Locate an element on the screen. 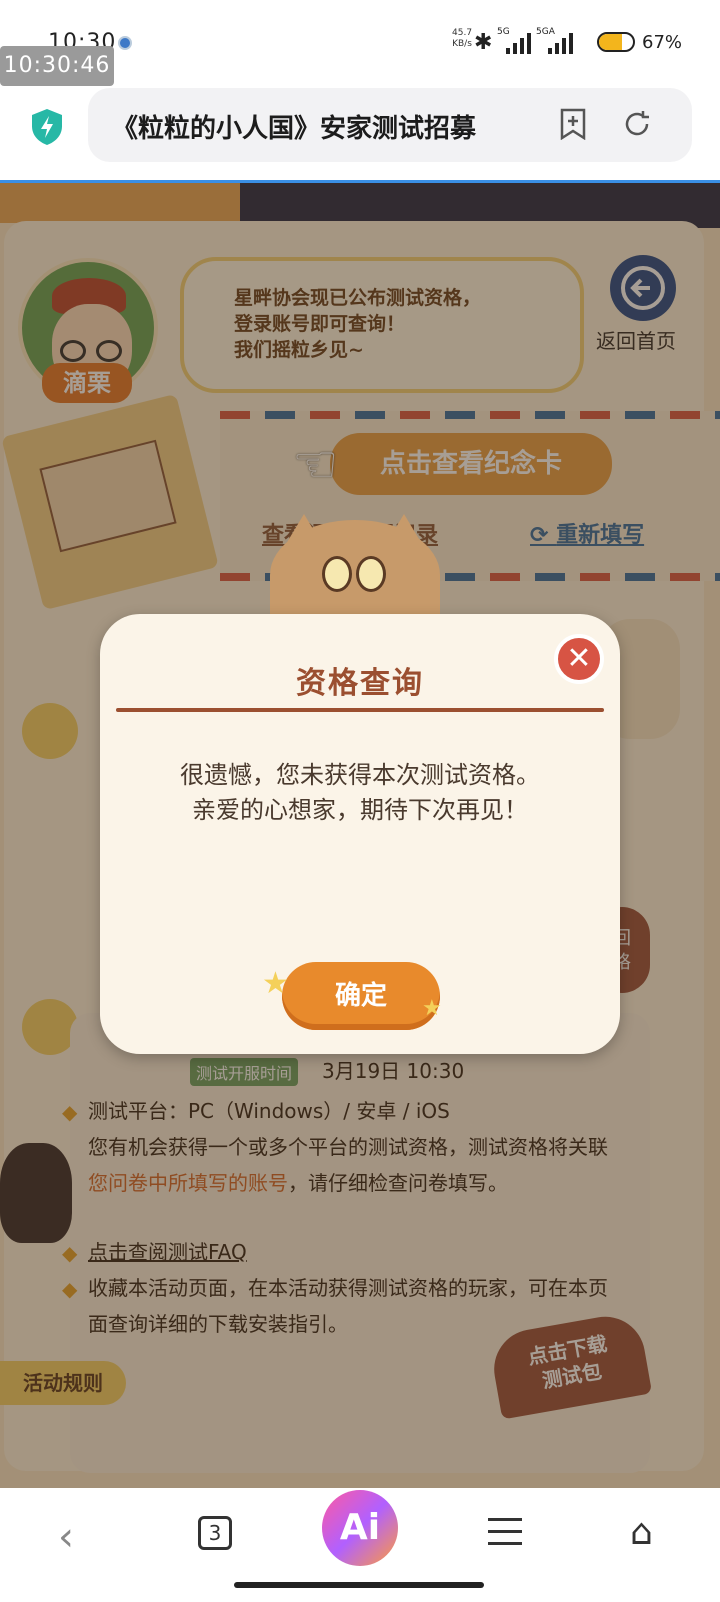 Image resolution: width=720 pixels, height=1602 pixels. tabs-button: 3 is located at coordinates (215, 1533).